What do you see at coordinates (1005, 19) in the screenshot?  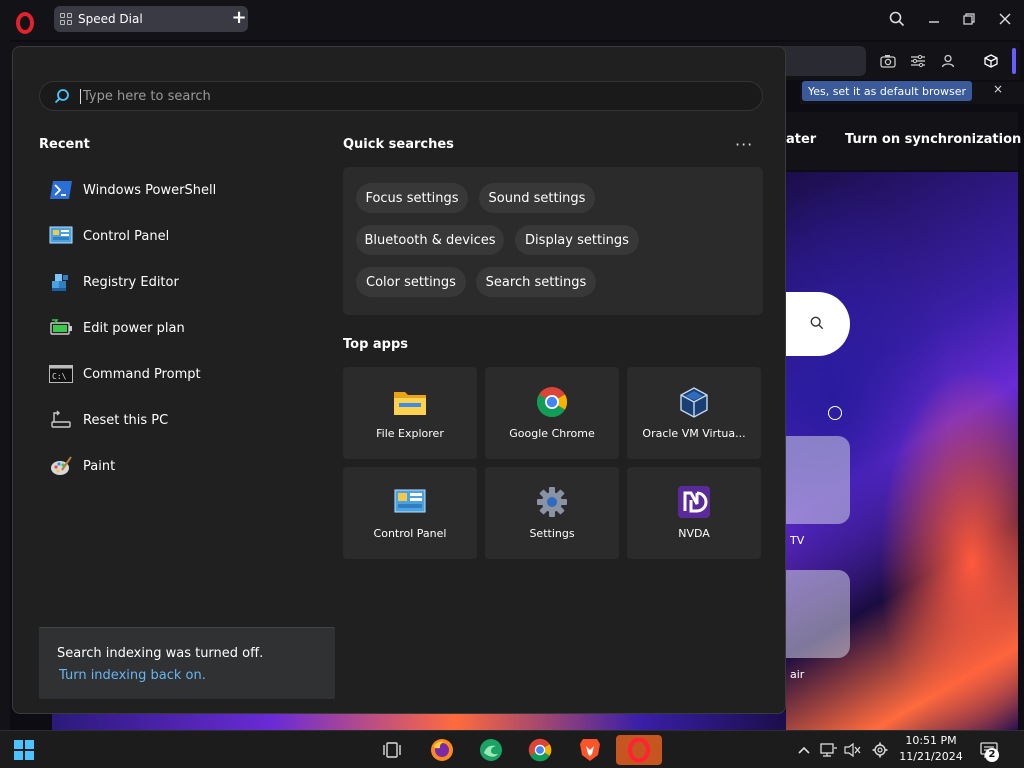 I see `close-window-icon` at bounding box center [1005, 19].